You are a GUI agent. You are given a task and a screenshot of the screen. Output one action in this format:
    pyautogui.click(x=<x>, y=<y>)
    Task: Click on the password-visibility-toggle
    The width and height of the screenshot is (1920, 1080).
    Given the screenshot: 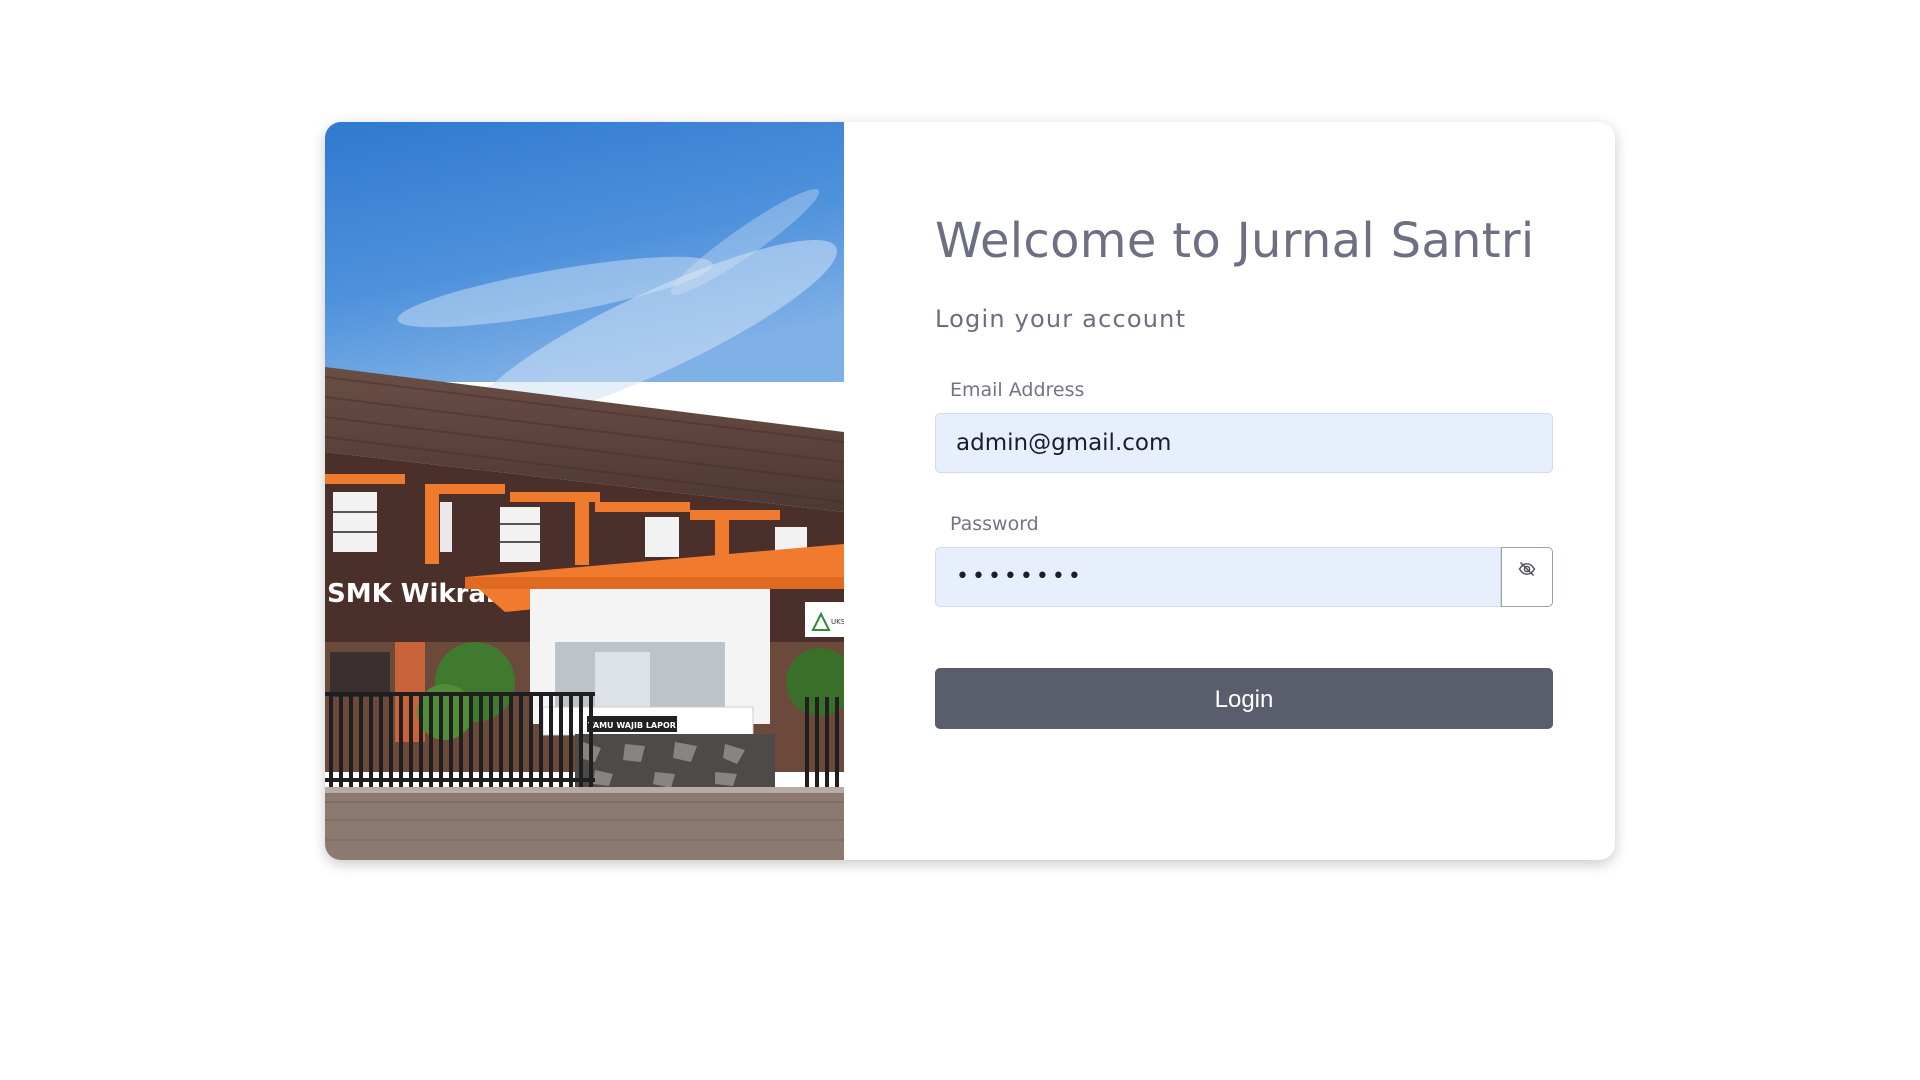 What is the action you would take?
    pyautogui.click(x=1527, y=577)
    